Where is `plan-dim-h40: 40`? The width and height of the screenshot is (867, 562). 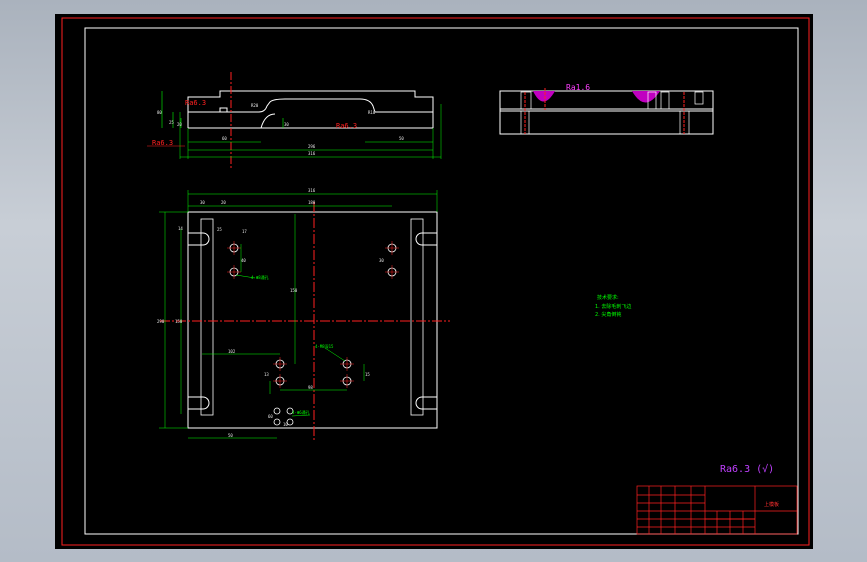 plan-dim-h40: 40 is located at coordinates (243, 260).